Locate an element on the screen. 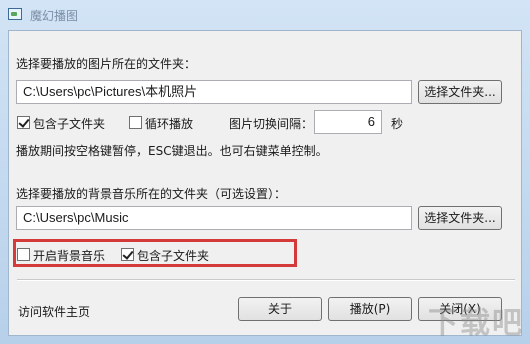 This screenshot has height=344, width=530. watermark-logo: 下载吧 is located at coordinates (476, 323).